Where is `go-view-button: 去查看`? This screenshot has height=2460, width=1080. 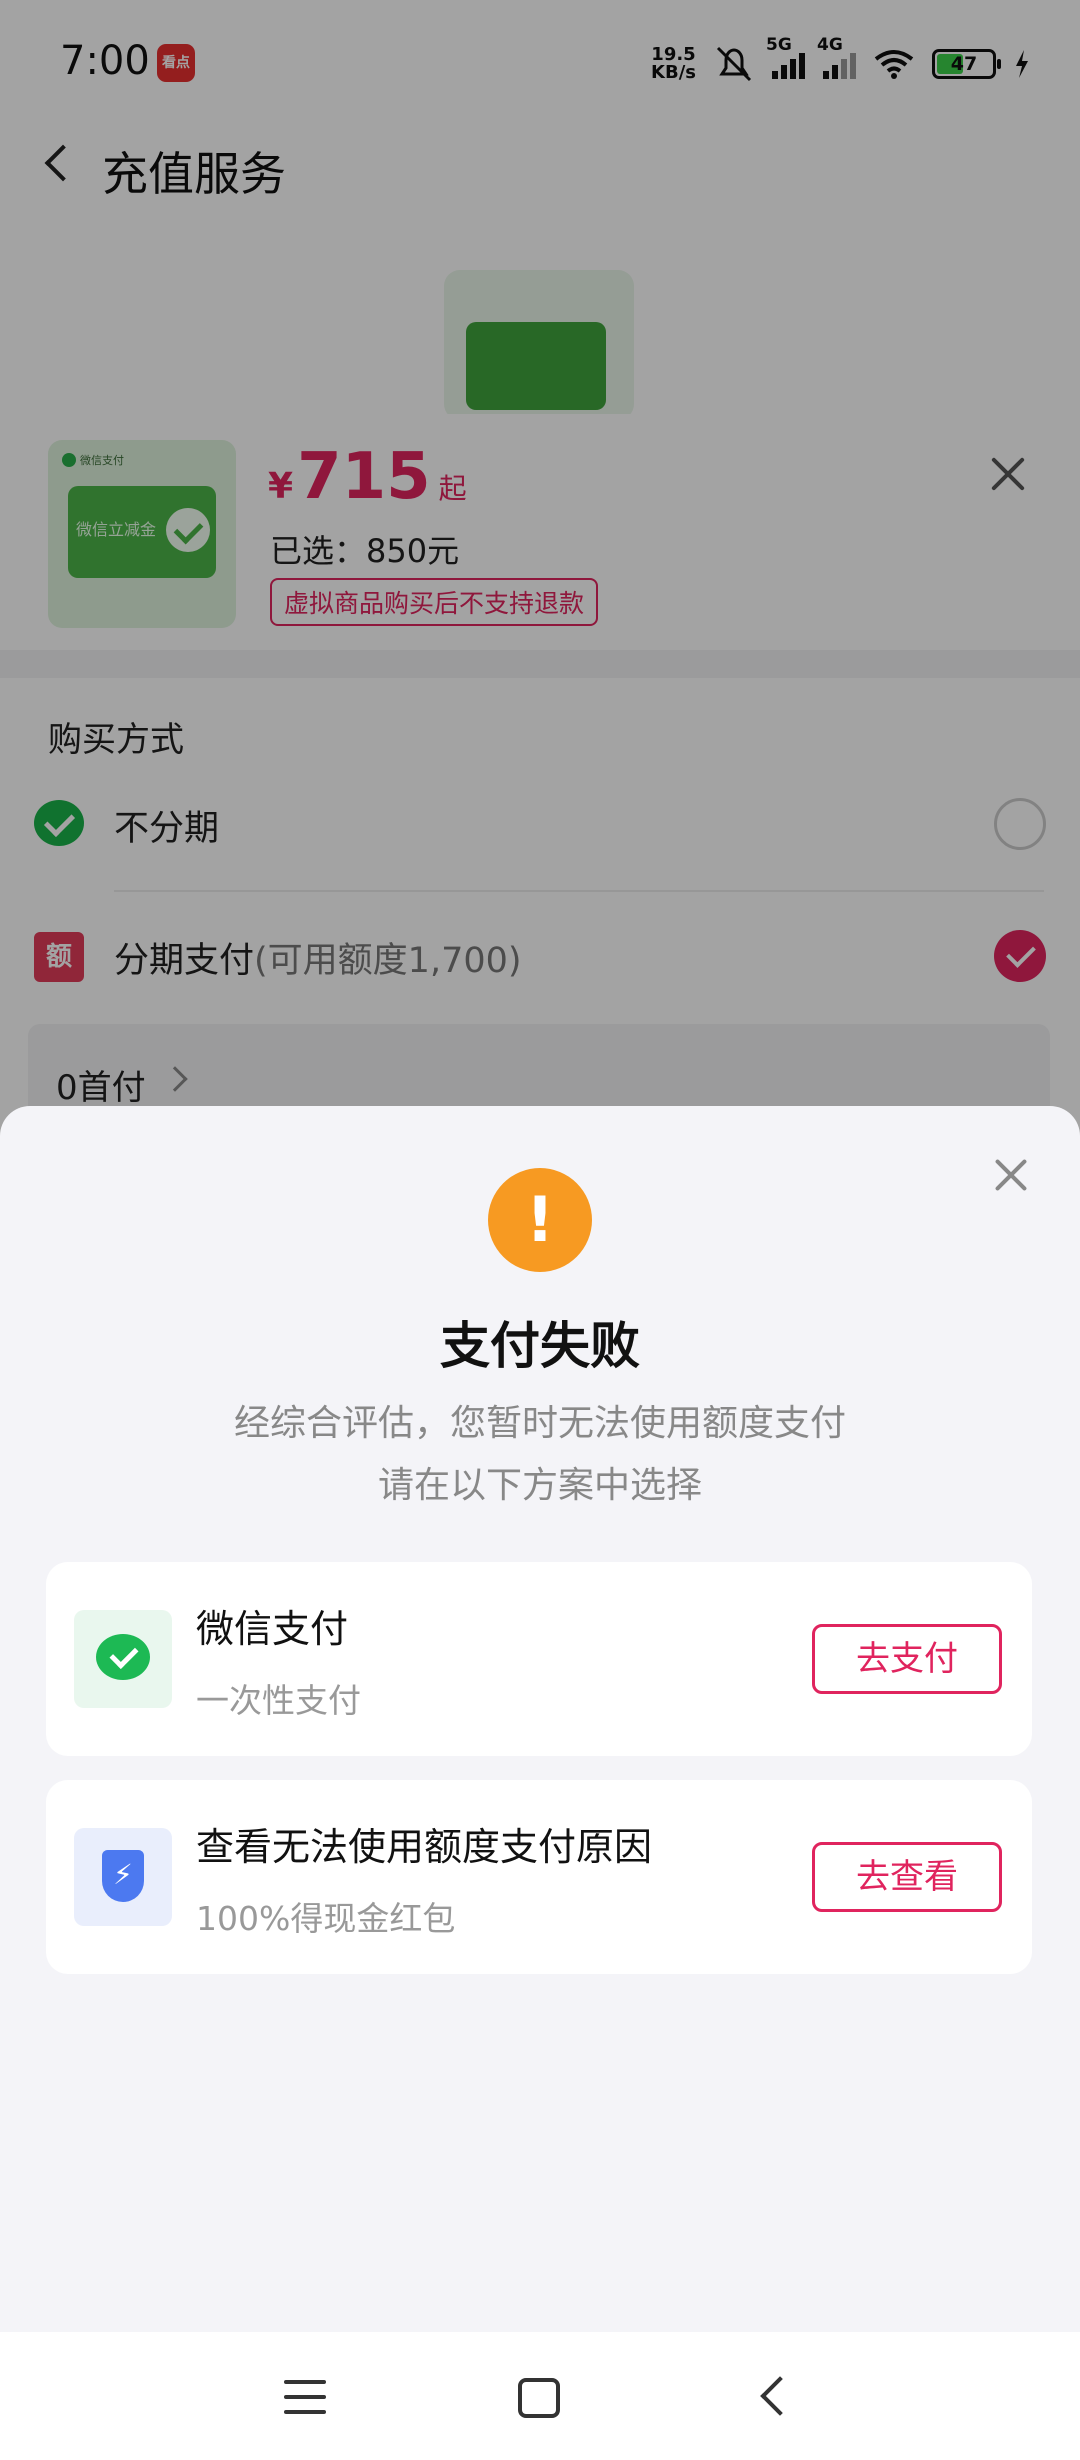
go-view-button: 去查看 is located at coordinates (907, 1877).